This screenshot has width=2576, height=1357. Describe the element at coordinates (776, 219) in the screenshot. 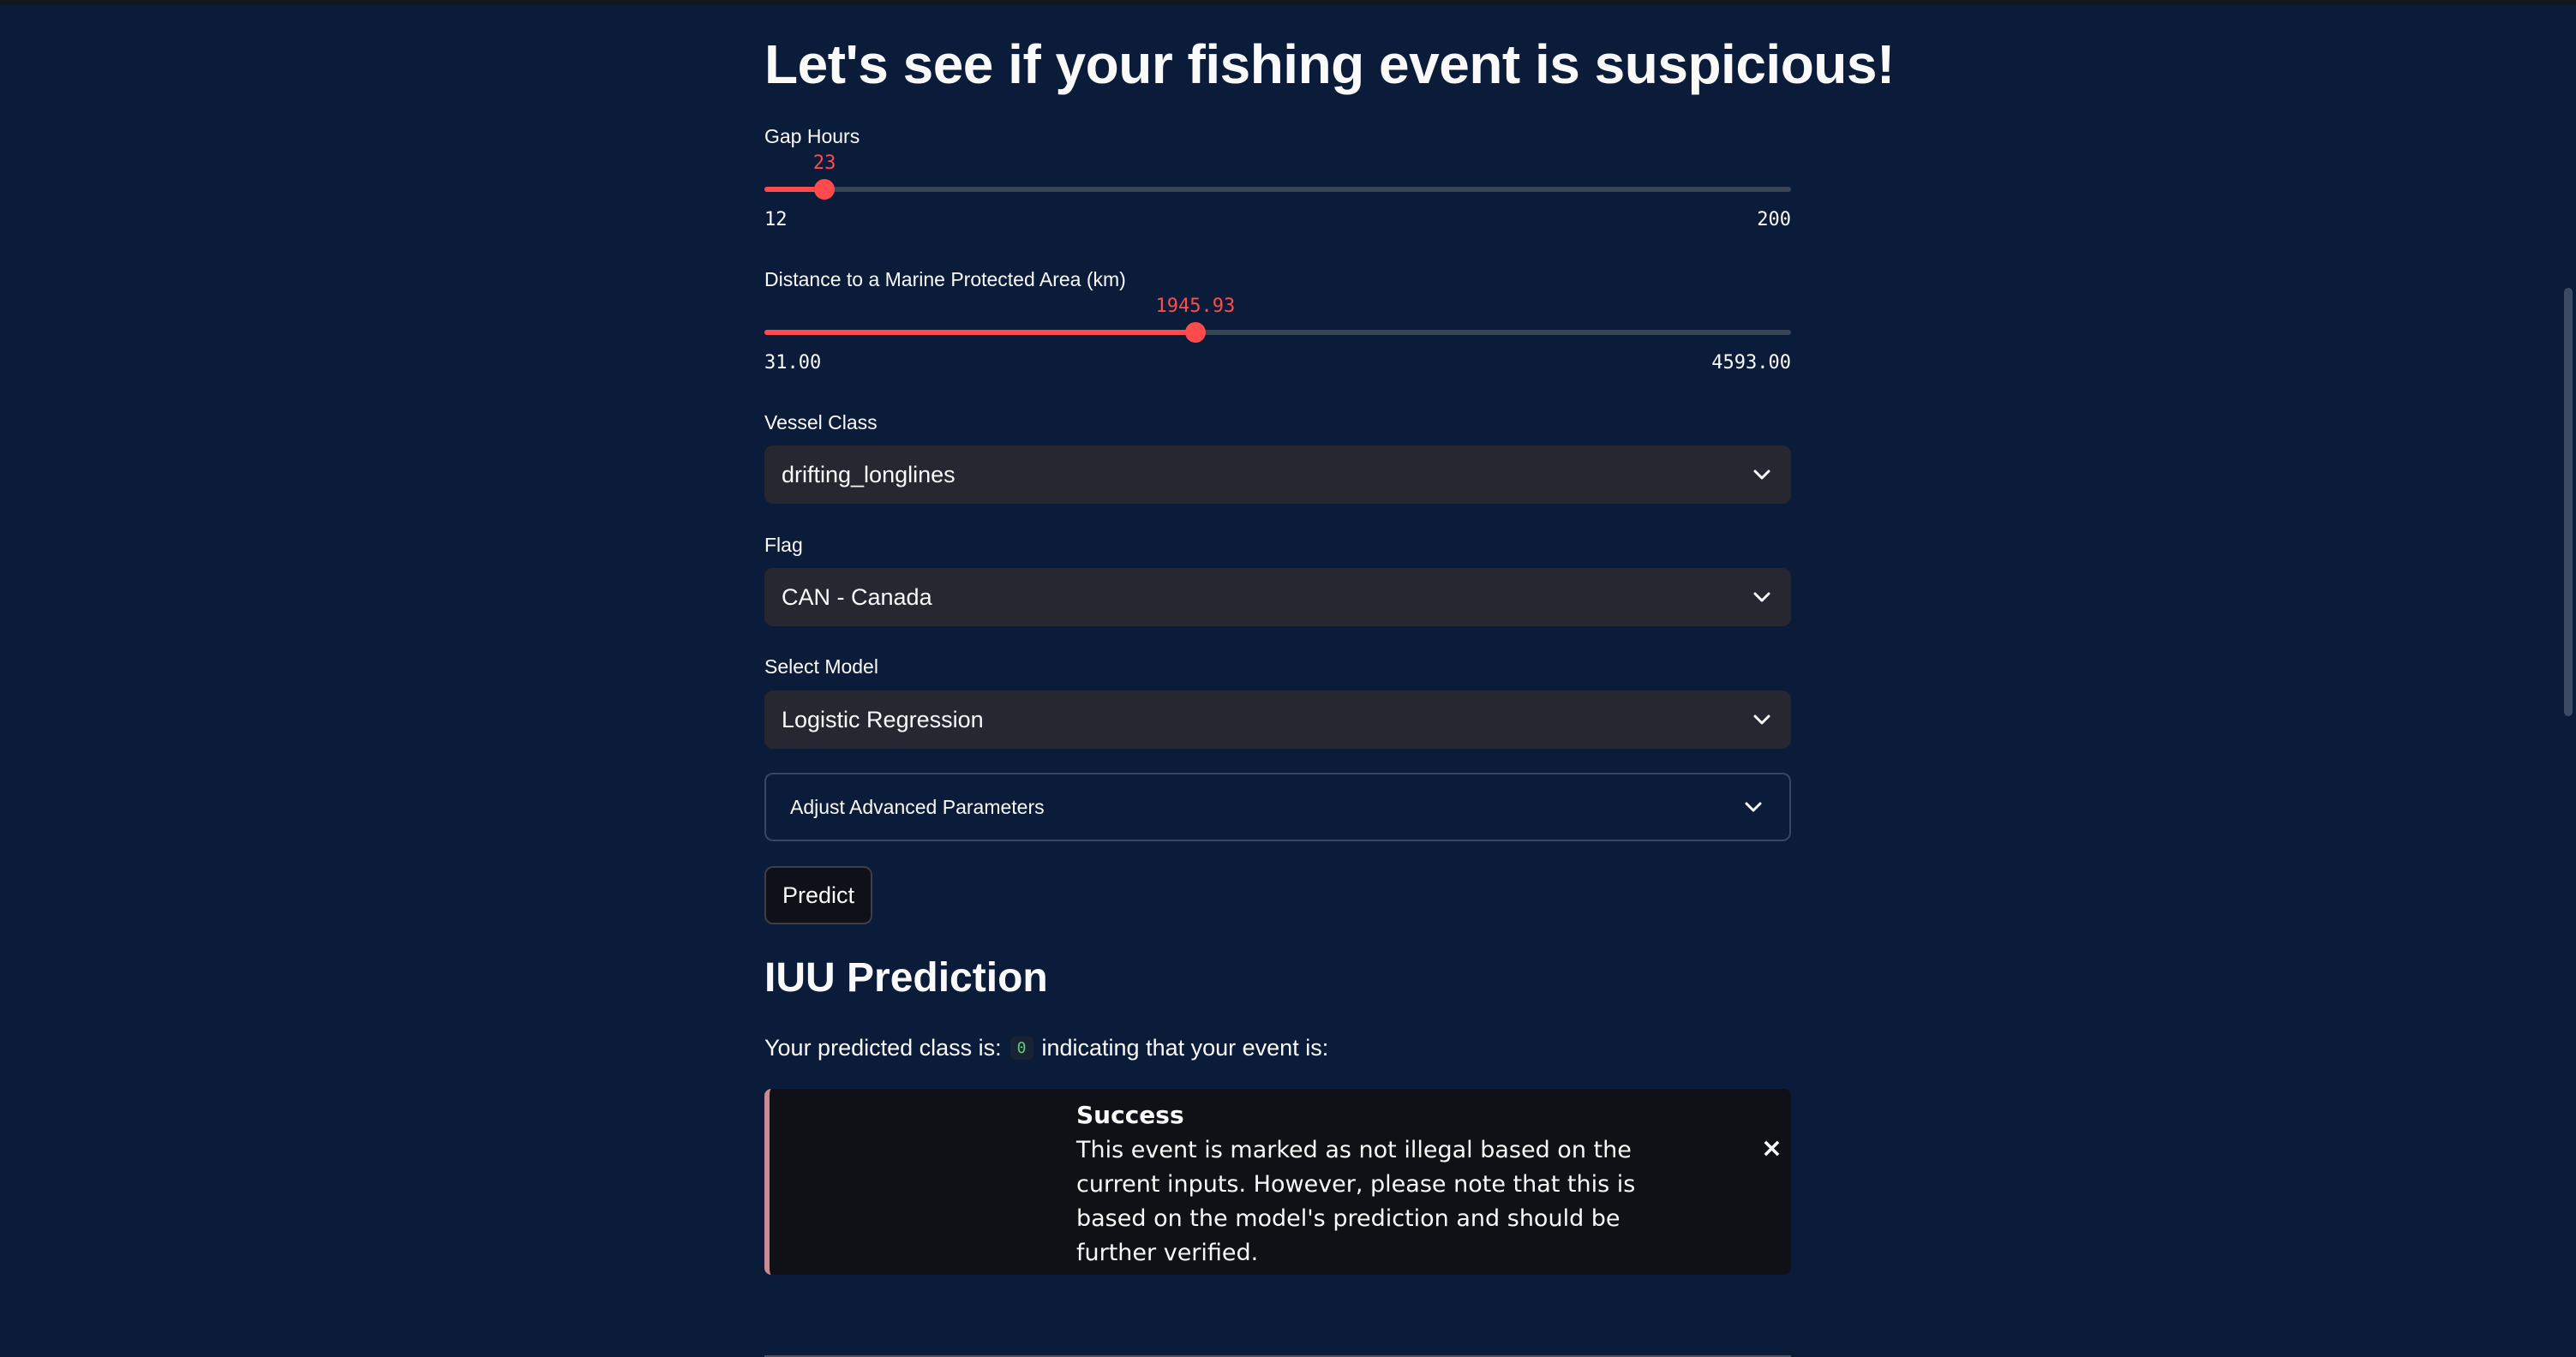

I see `slider-min: 12` at that location.